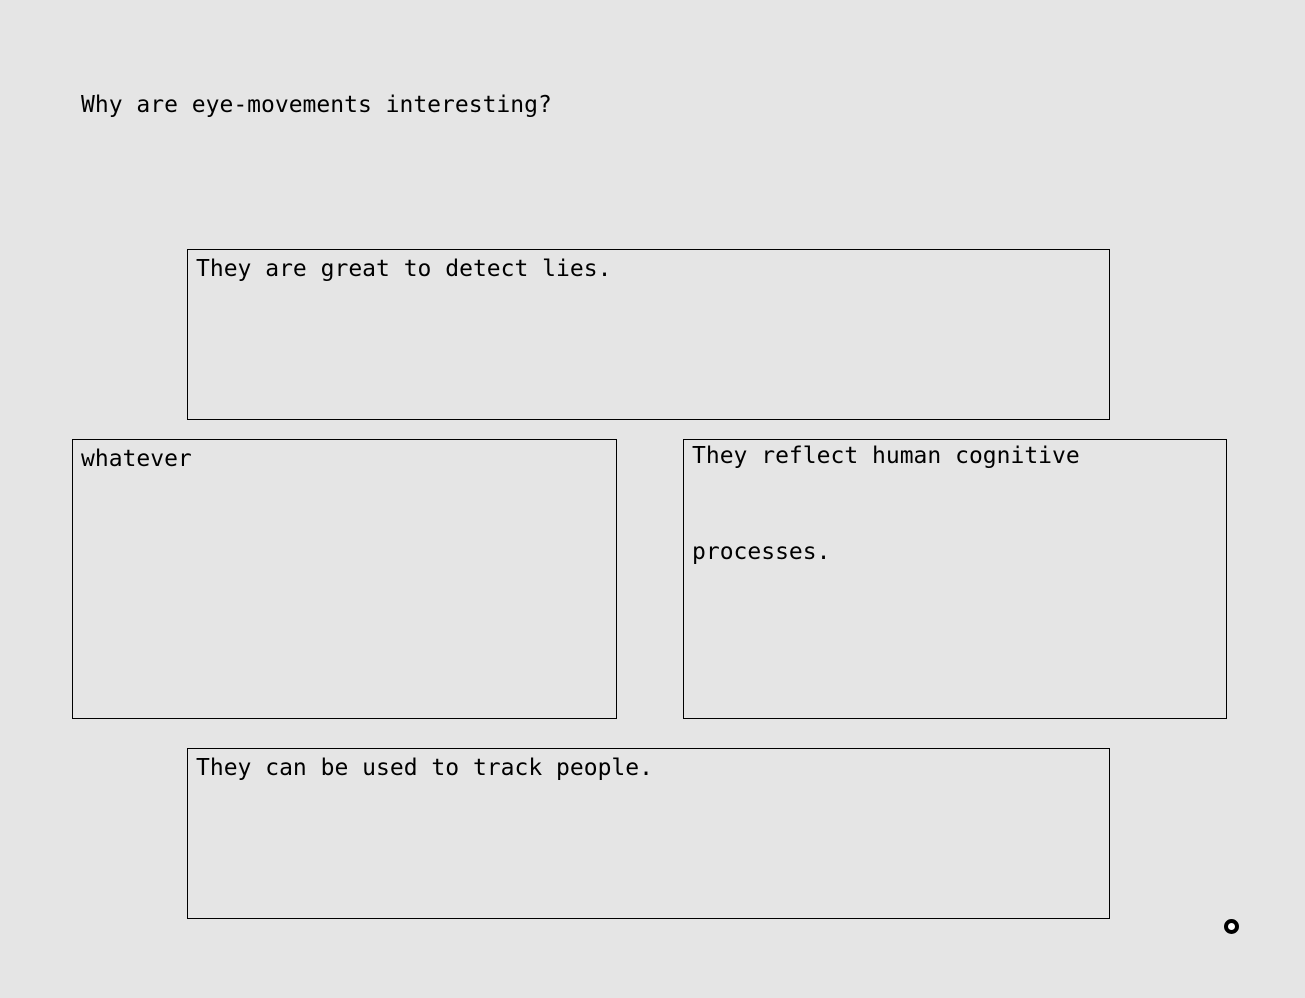  I want to click on gaze-cursor-icon, so click(1231, 926).